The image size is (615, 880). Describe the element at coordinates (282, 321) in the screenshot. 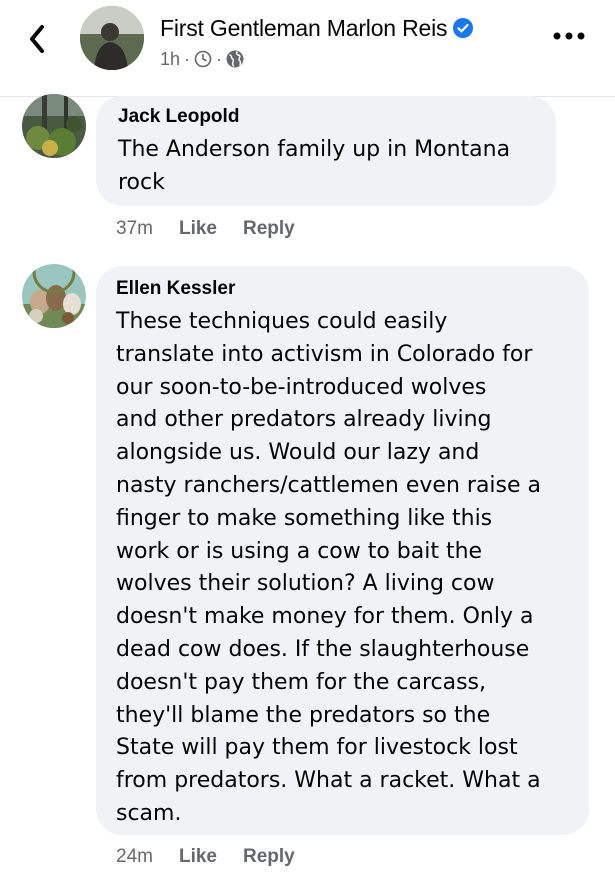

I see `comment-text-line: These techniques could easily` at that location.